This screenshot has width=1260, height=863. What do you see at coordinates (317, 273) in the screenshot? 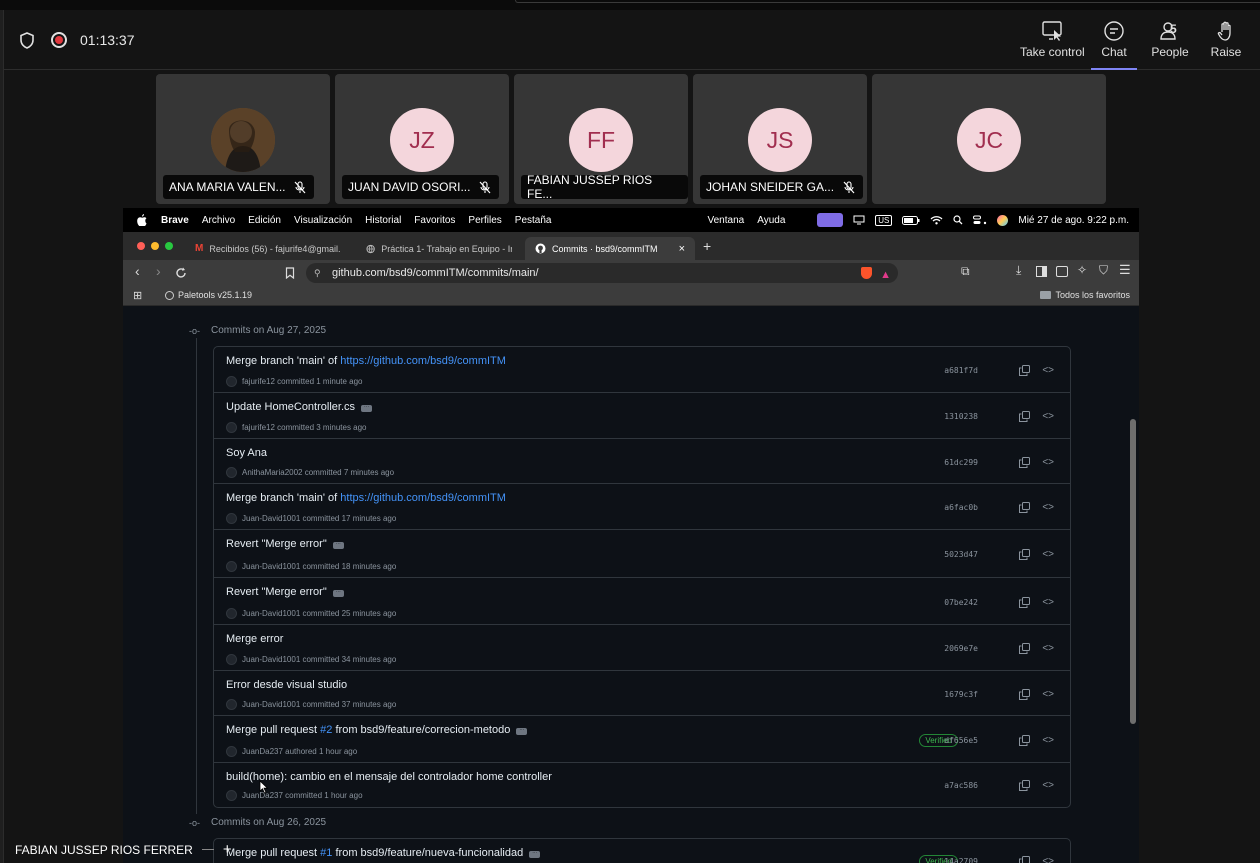
I see `site-info-icon: ⚲` at bounding box center [317, 273].